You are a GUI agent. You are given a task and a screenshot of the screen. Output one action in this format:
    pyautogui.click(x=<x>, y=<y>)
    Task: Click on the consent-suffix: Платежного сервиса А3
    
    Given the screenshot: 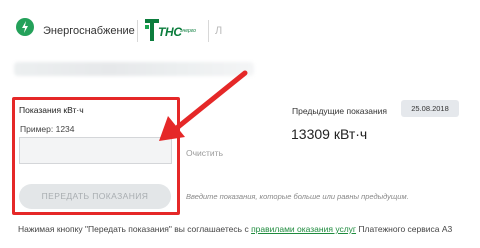 What is the action you would take?
    pyautogui.click(x=404, y=229)
    